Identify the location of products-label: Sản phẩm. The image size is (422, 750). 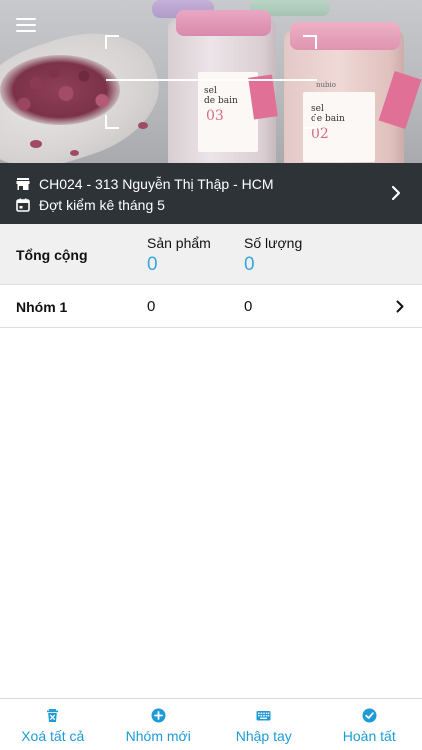
(179, 243).